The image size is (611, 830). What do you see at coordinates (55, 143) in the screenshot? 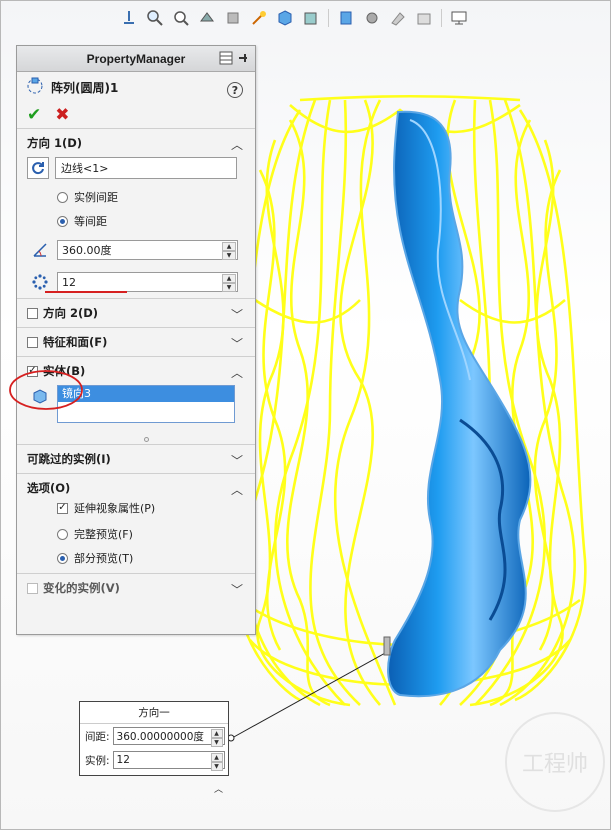
I see `direction1-title: 方向 1(D)` at bounding box center [55, 143].